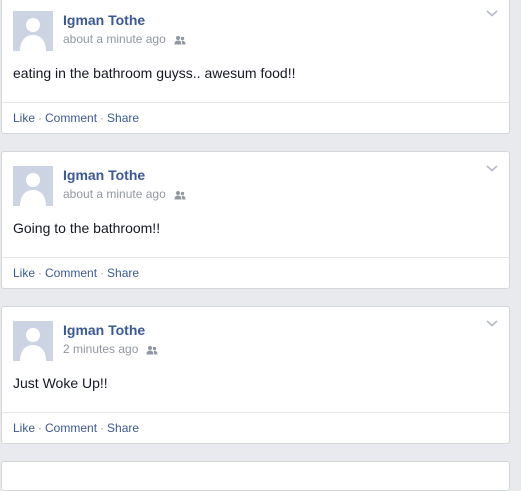 The height and width of the screenshot is (491, 521). I want to click on post-meta: 2 minutes ago, so click(110, 349).